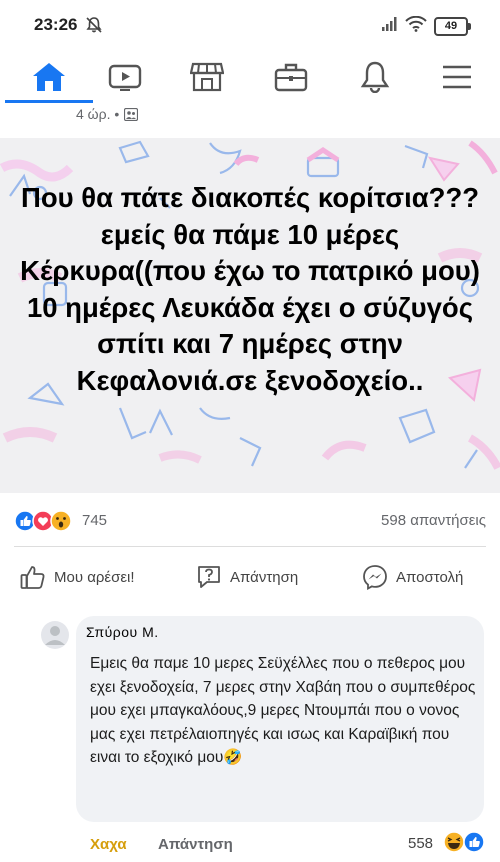 The width and height of the screenshot is (500, 862). I want to click on reaction-icons, so click(43, 521).